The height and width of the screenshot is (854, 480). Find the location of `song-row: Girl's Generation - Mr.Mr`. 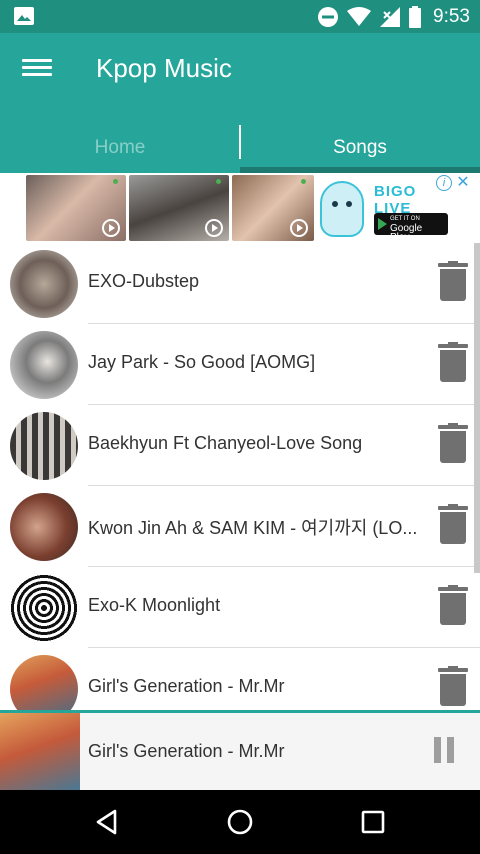

song-row: Girl's Generation - Mr.Mr is located at coordinates (240, 680).